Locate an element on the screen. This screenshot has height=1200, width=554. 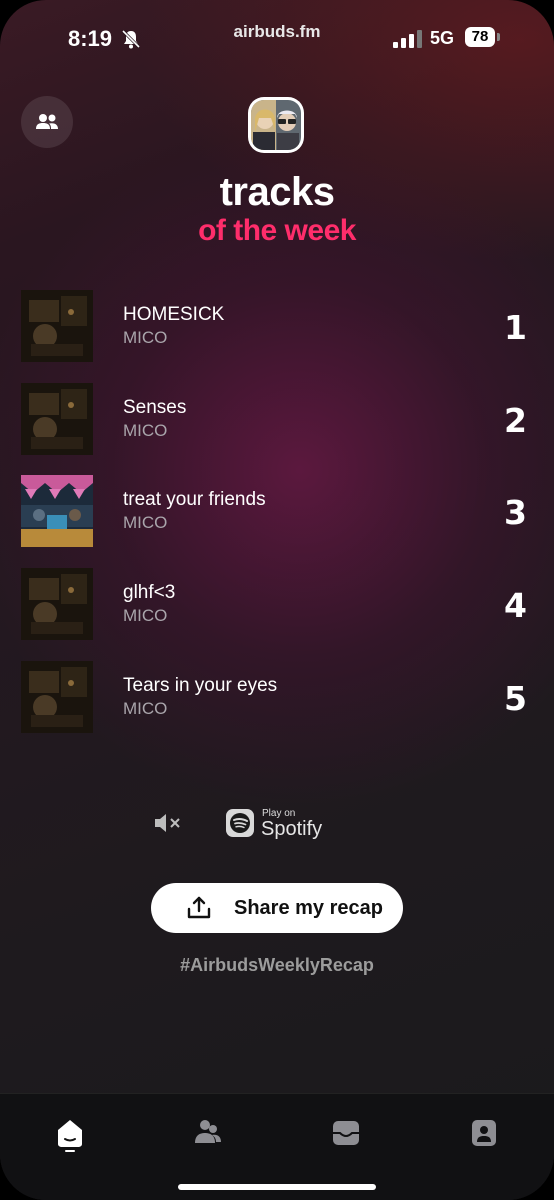
track-title: treat your friends is located at coordinates (194, 499).